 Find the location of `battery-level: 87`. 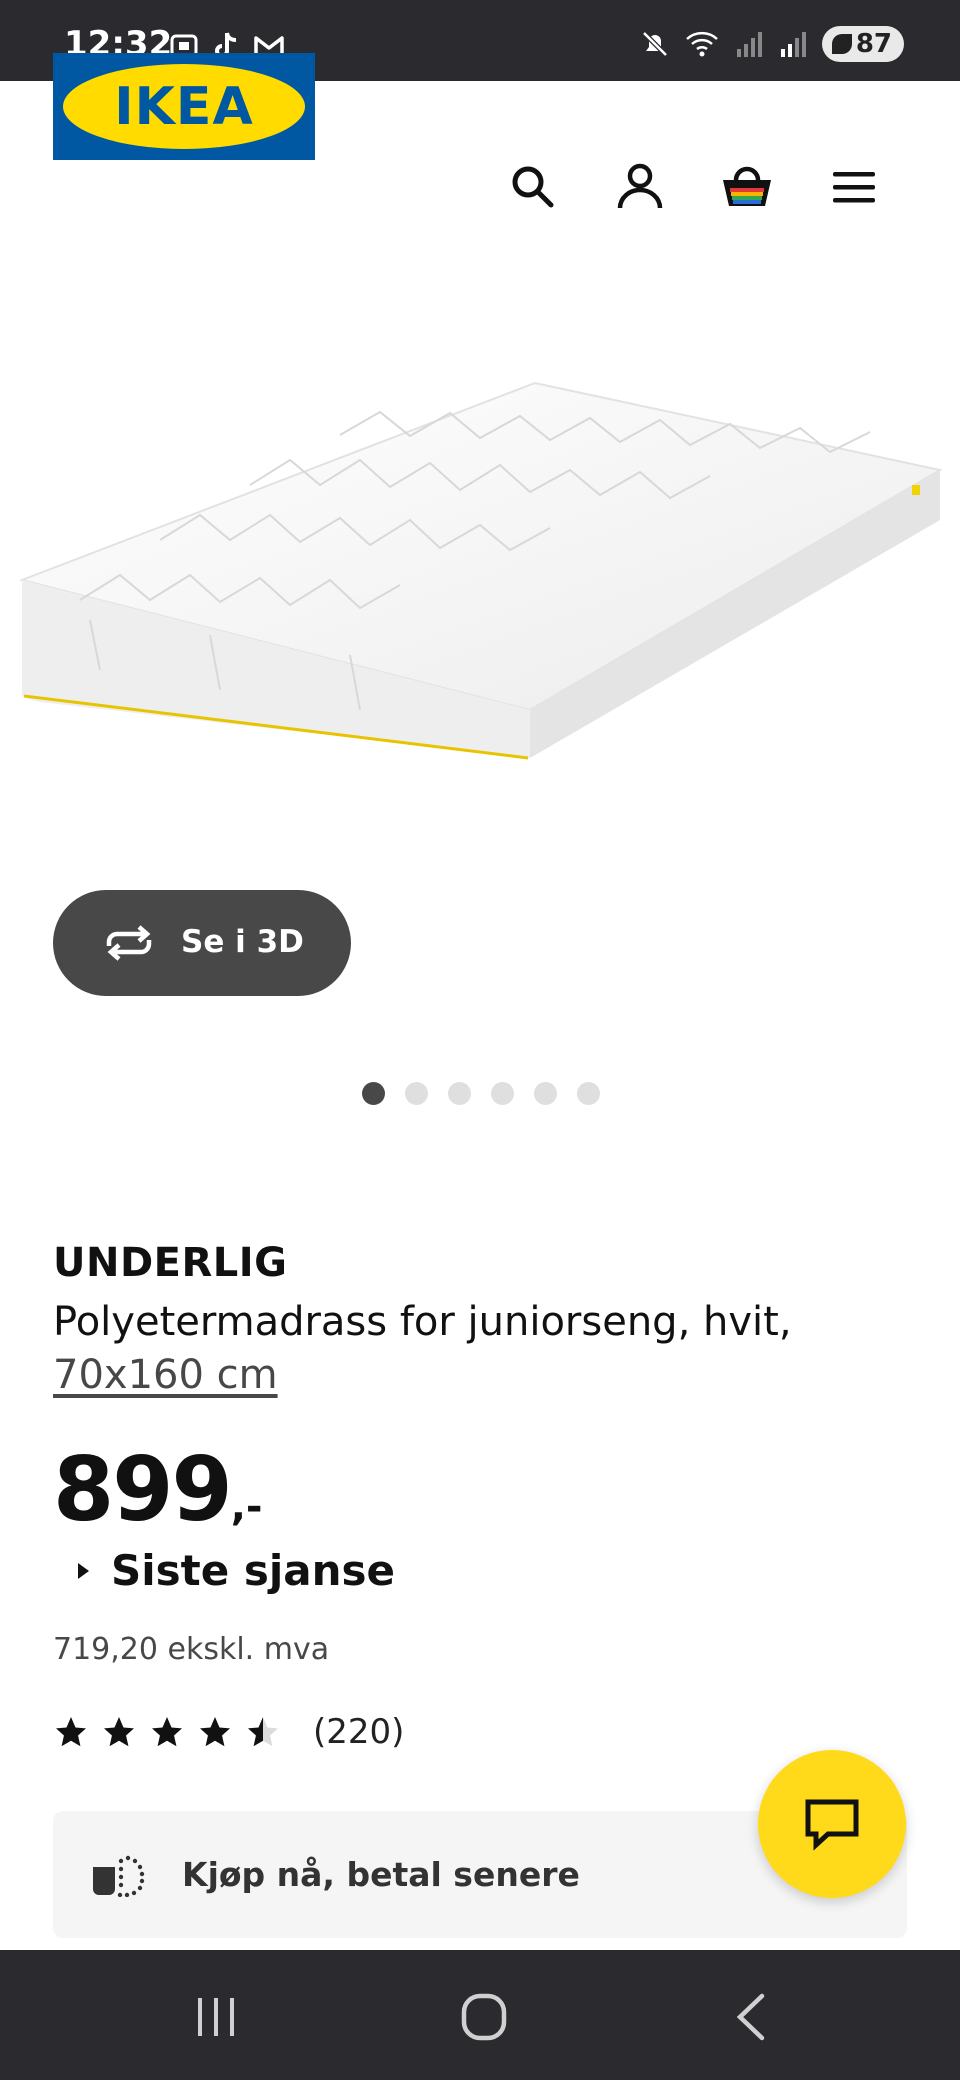

battery-level: 87 is located at coordinates (873, 44).